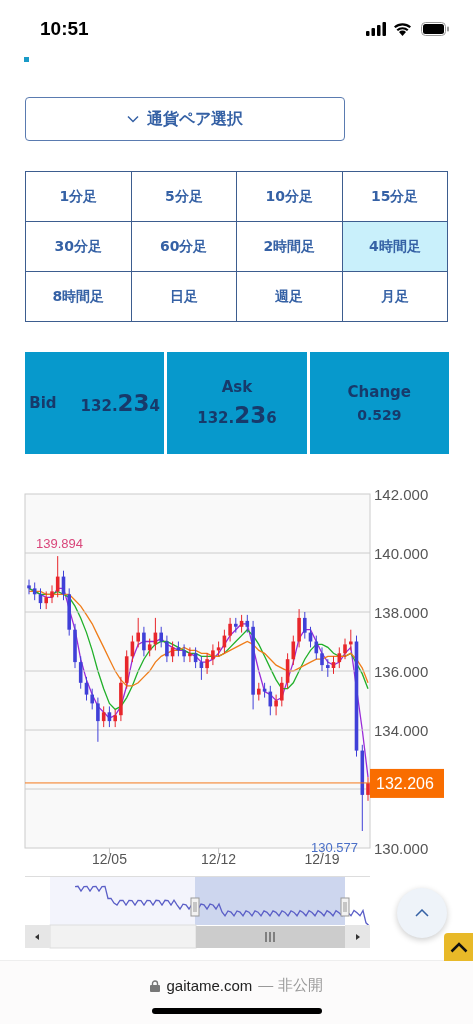  What do you see at coordinates (183, 196) in the screenshot?
I see `timeframe-tab: 5分足` at bounding box center [183, 196].